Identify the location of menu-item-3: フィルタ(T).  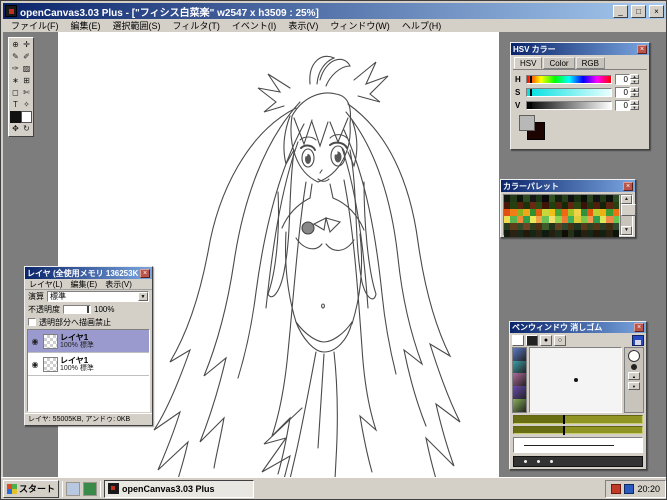
(196, 25).